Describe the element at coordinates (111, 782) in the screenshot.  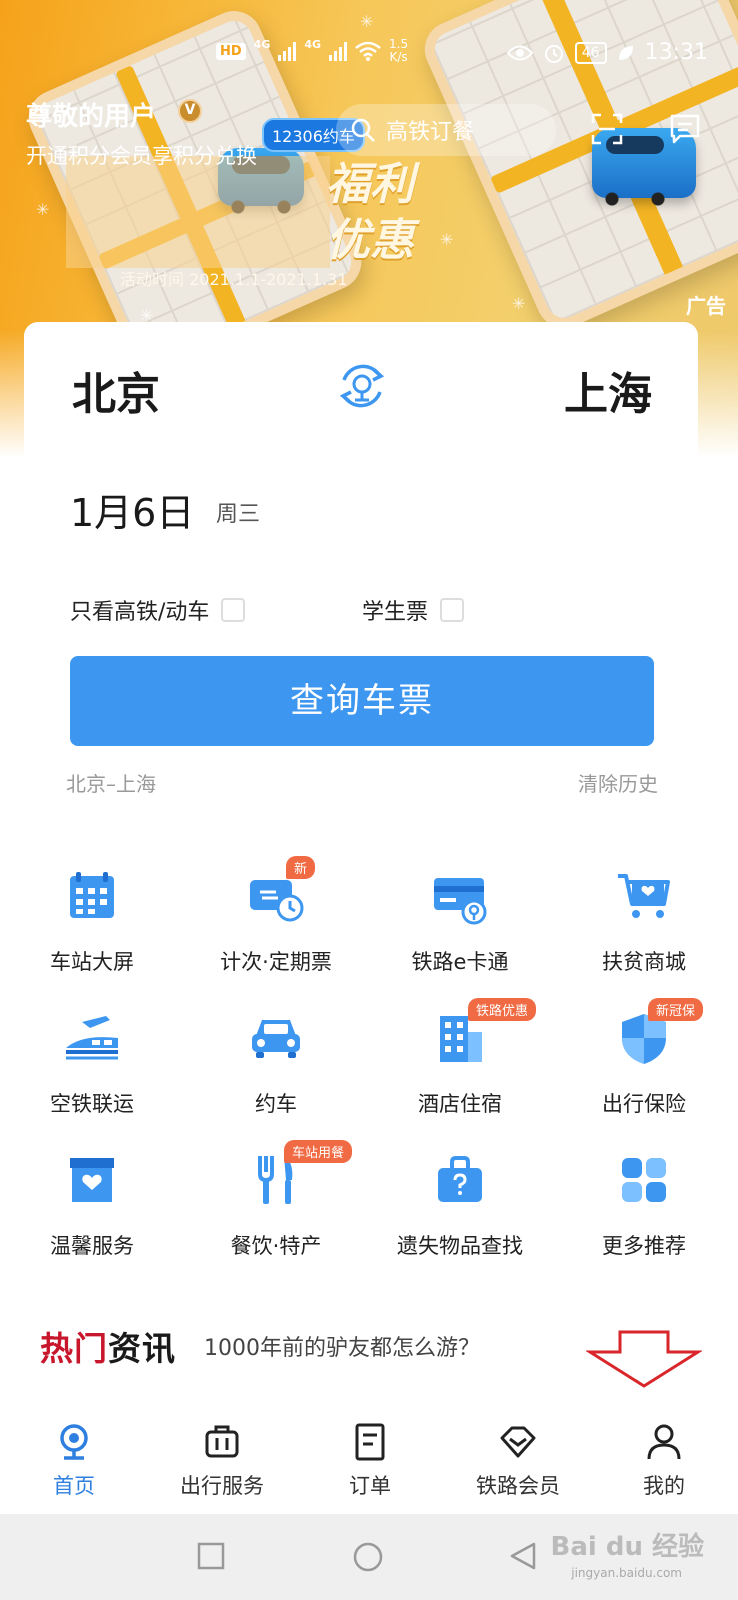
I see `search-history-item: 北京–上海` at that location.